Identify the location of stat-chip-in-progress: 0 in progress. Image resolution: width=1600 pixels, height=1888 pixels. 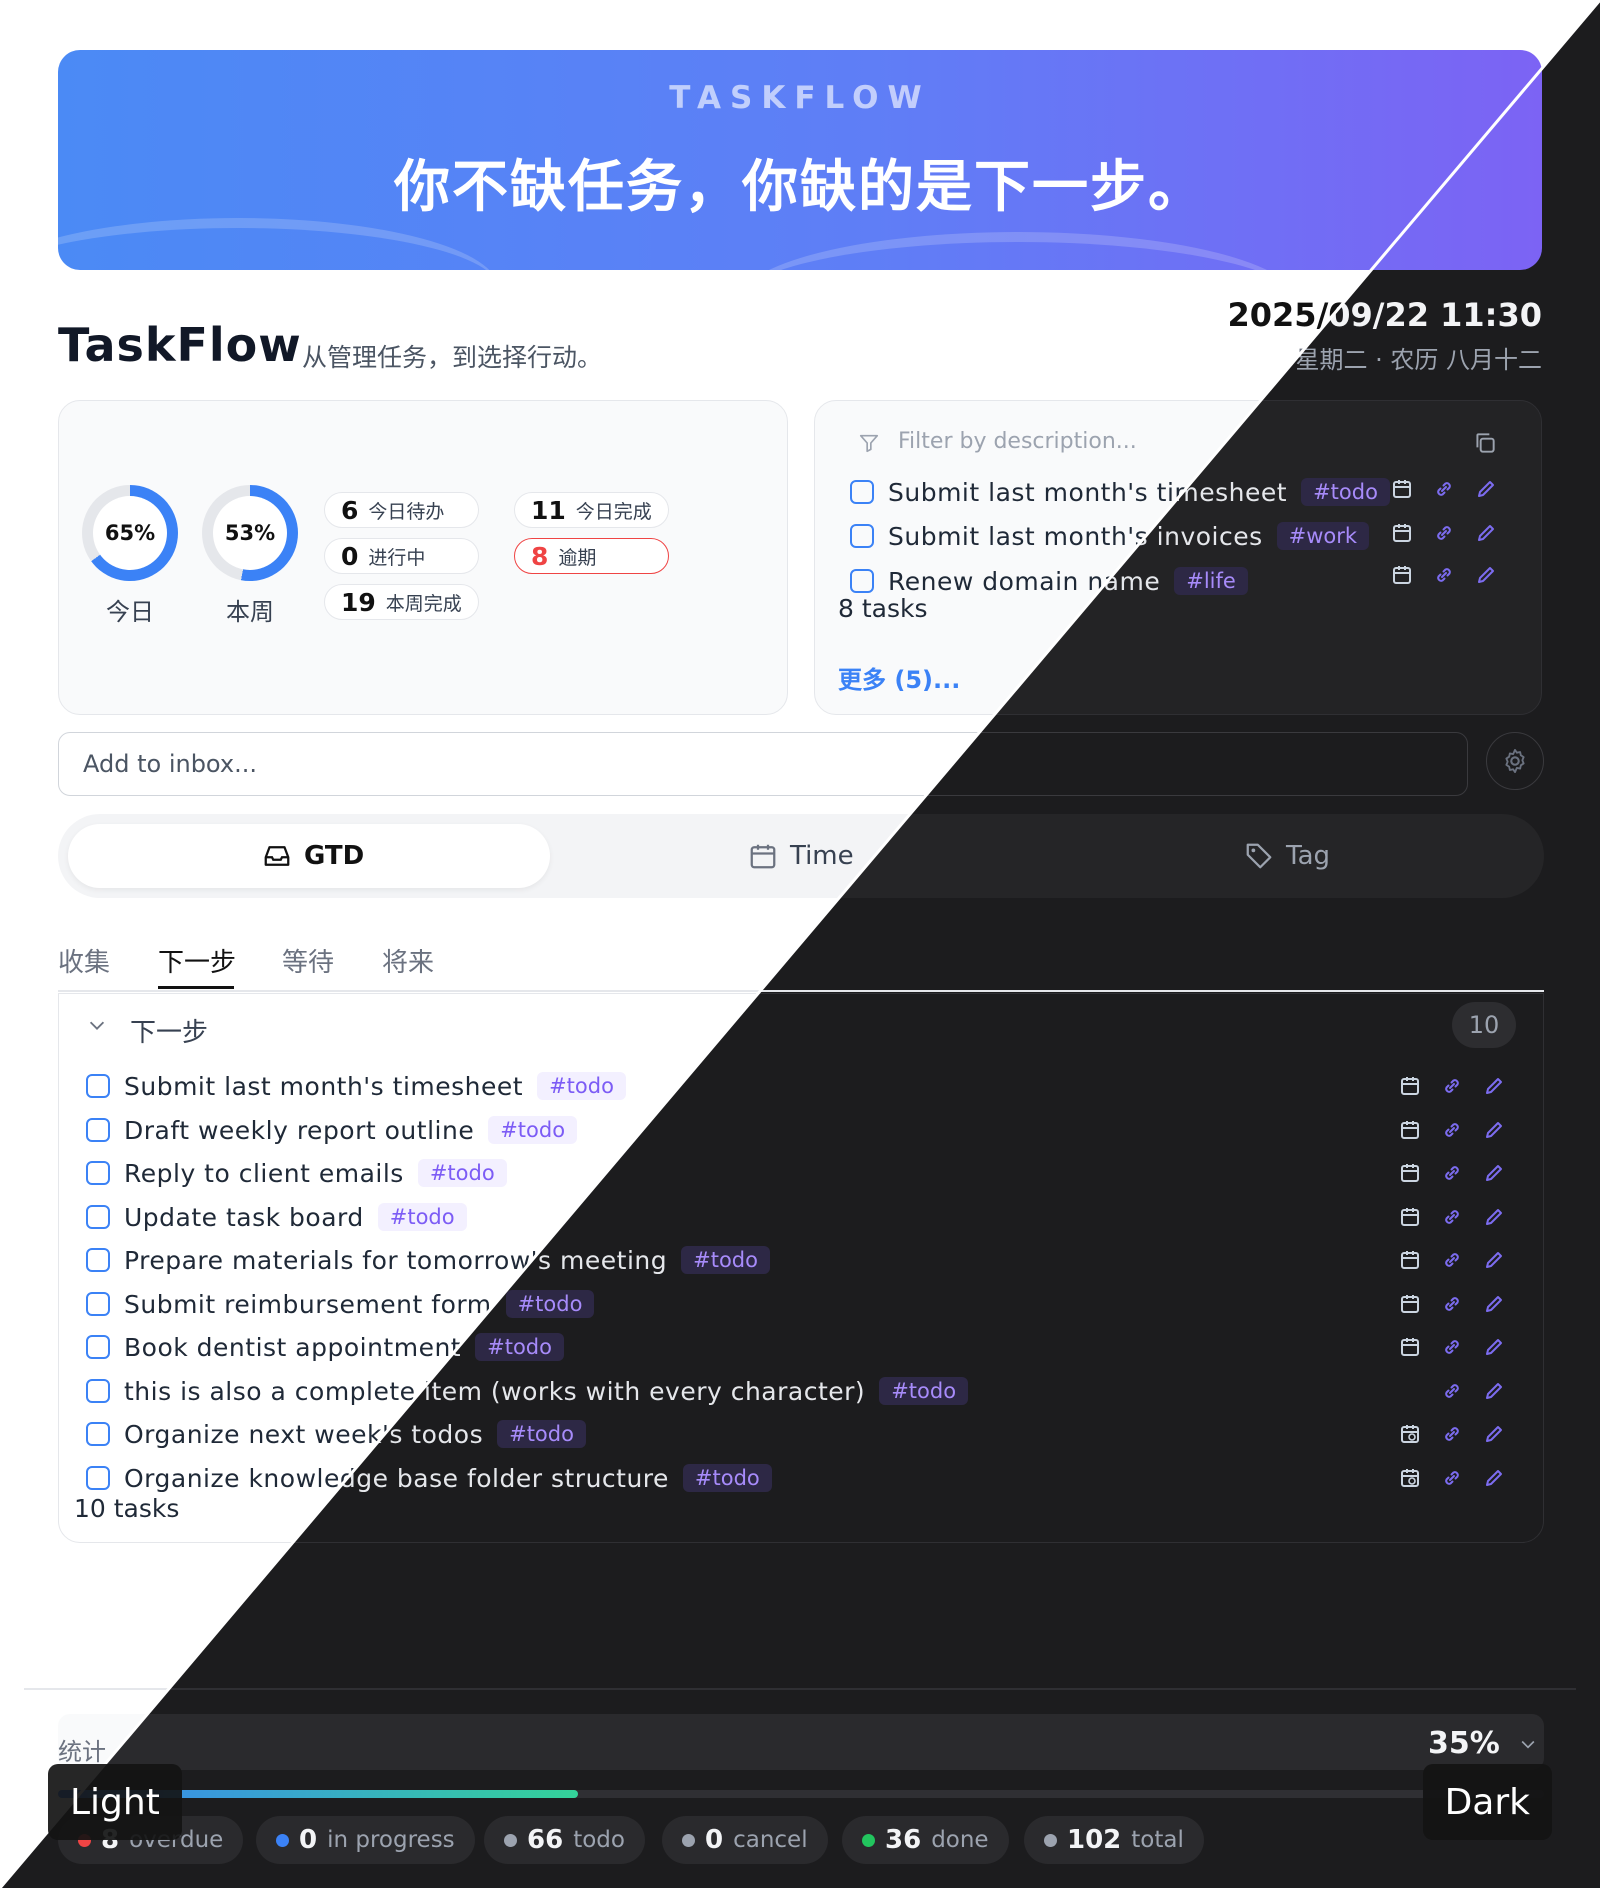
(365, 1840).